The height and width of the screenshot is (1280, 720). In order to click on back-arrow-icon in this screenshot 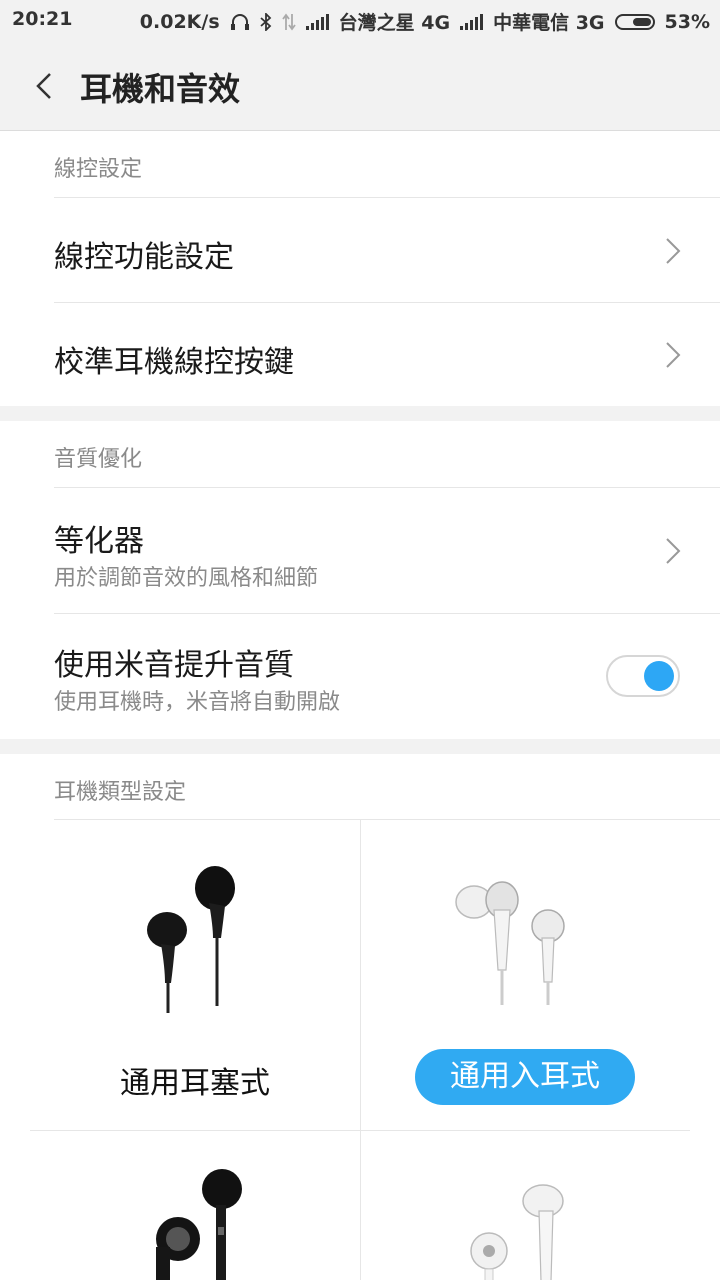, I will do `click(46, 86)`.